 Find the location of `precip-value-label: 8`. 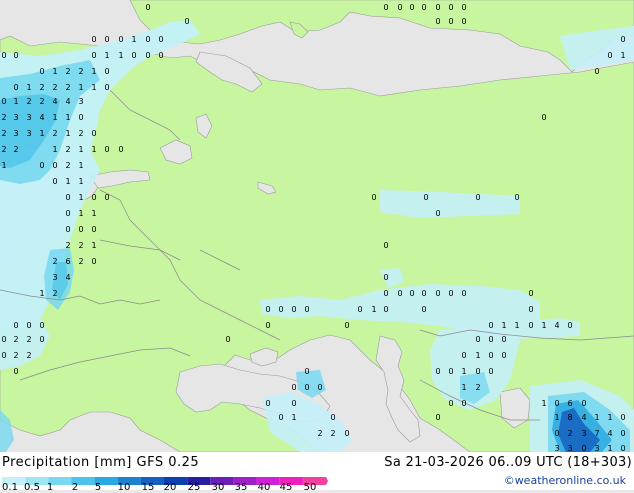

precip-value-label: 8 is located at coordinates (569, 417).